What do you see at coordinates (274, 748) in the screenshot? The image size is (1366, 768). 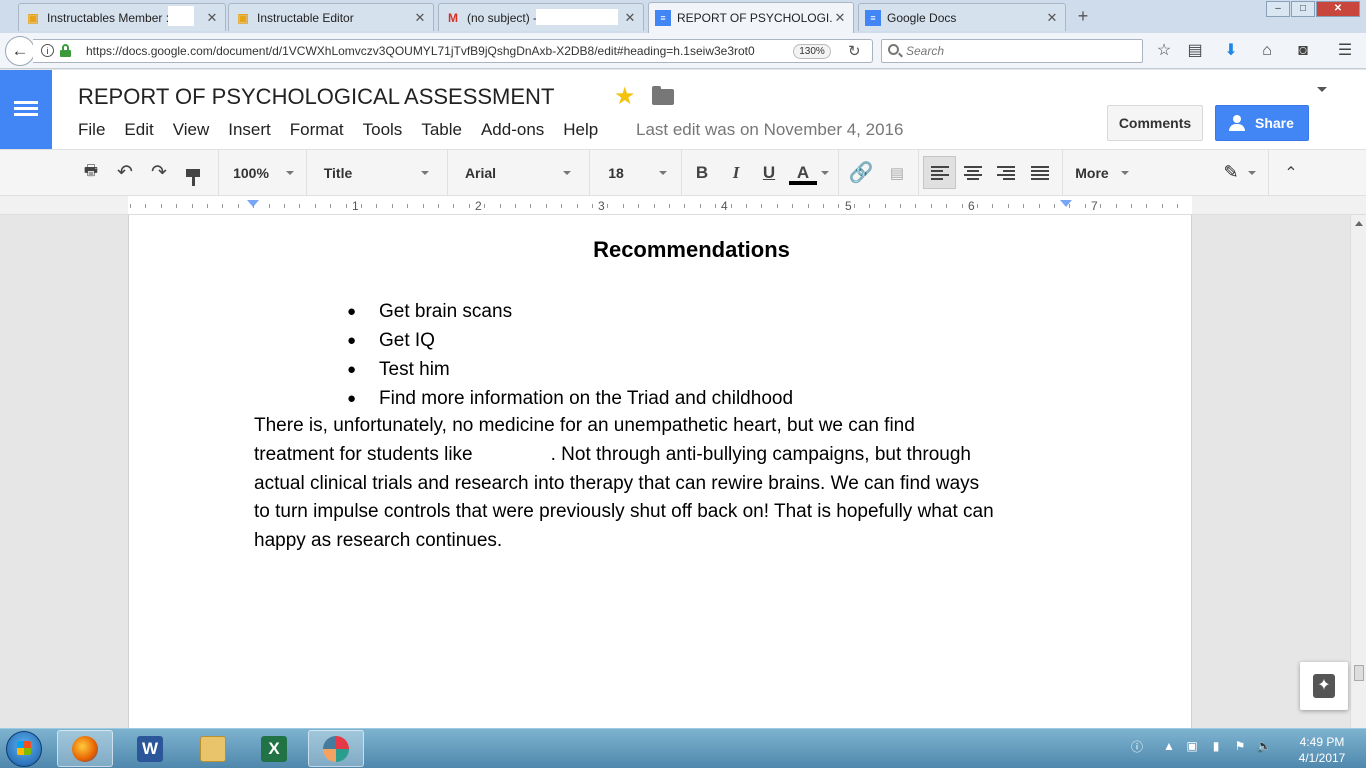 I see `excel-taskbar-icon: X` at bounding box center [274, 748].